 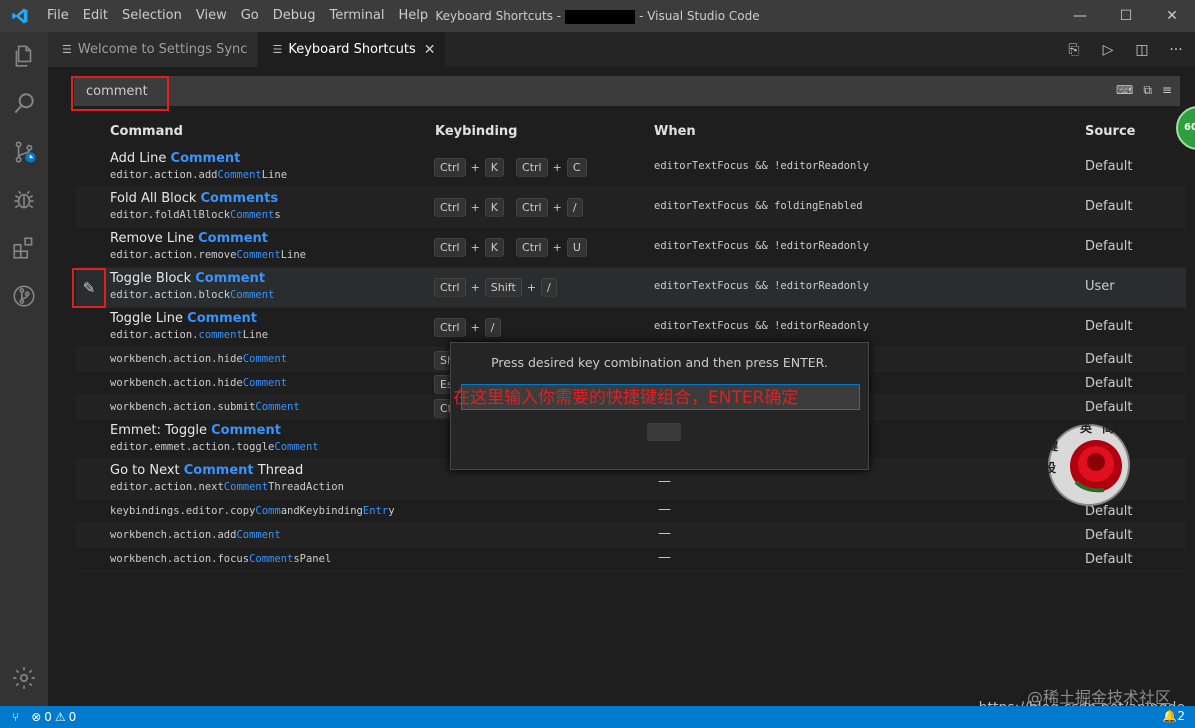 I want to click on run-icon: ▷, so click(x=1108, y=50).